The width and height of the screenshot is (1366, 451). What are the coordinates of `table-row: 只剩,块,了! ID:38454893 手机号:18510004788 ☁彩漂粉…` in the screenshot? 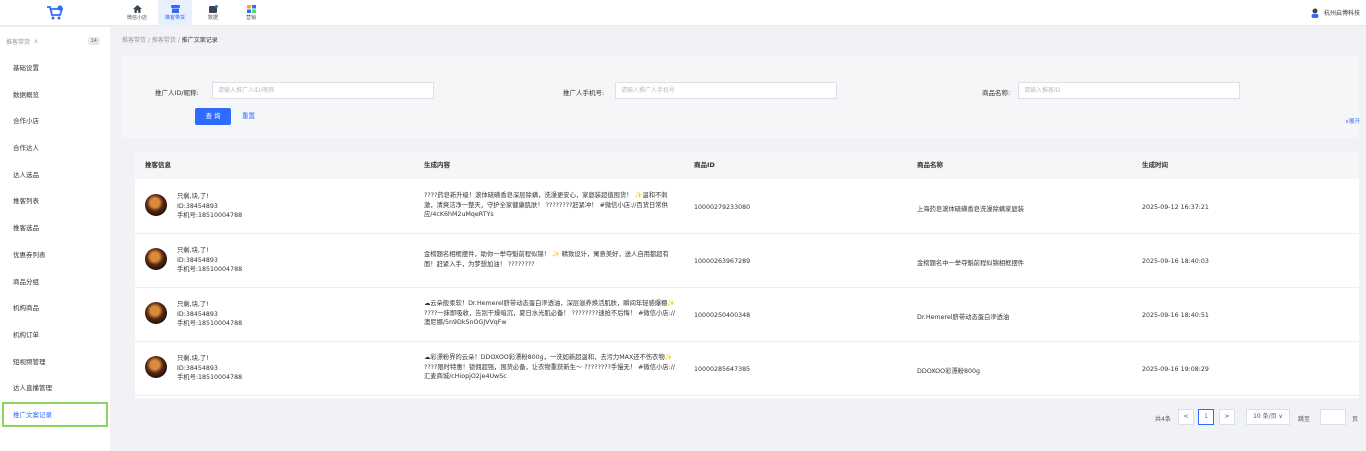 It's located at (747, 369).